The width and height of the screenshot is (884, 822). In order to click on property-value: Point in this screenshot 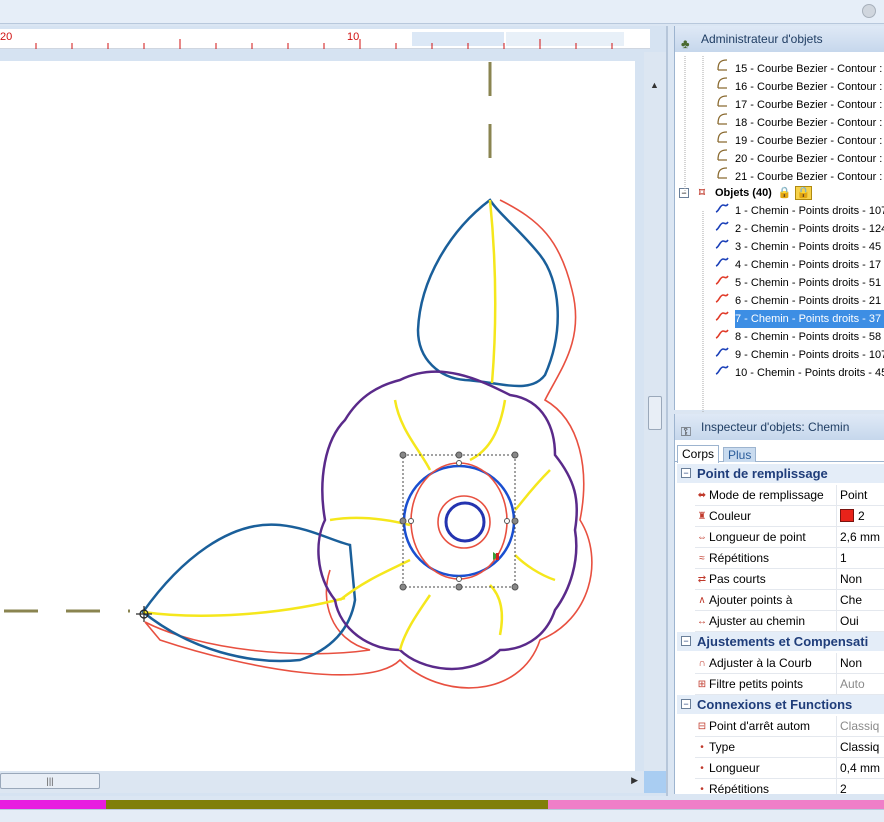, I will do `click(862, 495)`.